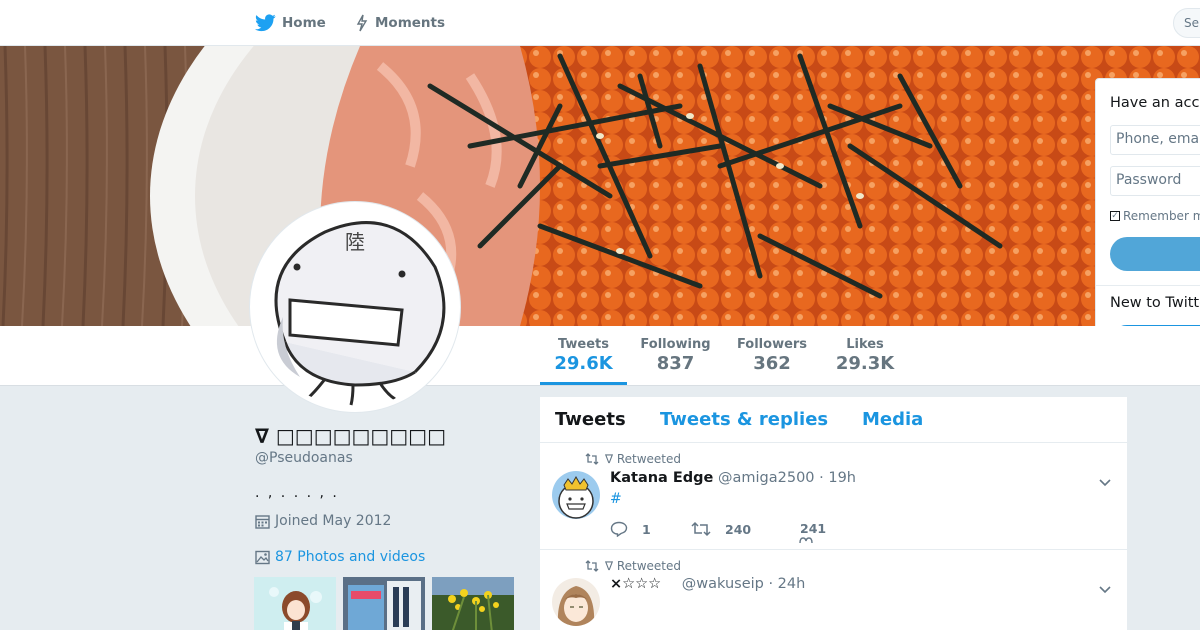 The width and height of the screenshot is (1200, 630). I want to click on avatar-kanji: 陸, so click(355, 242).